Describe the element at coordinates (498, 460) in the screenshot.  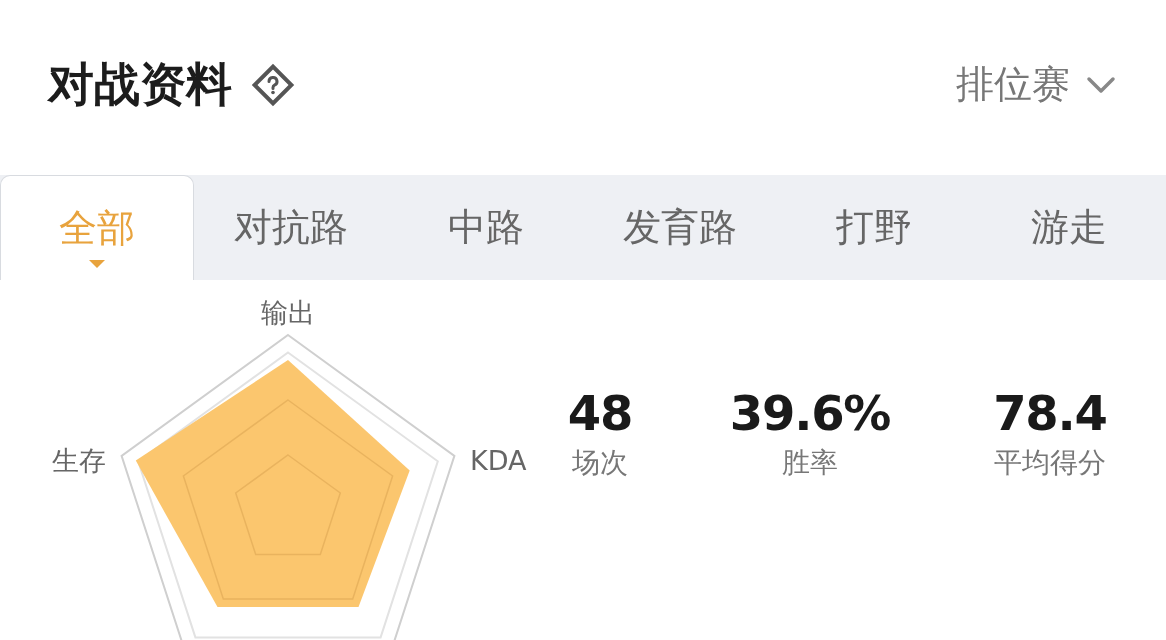
I see `axis-label: KDA` at that location.